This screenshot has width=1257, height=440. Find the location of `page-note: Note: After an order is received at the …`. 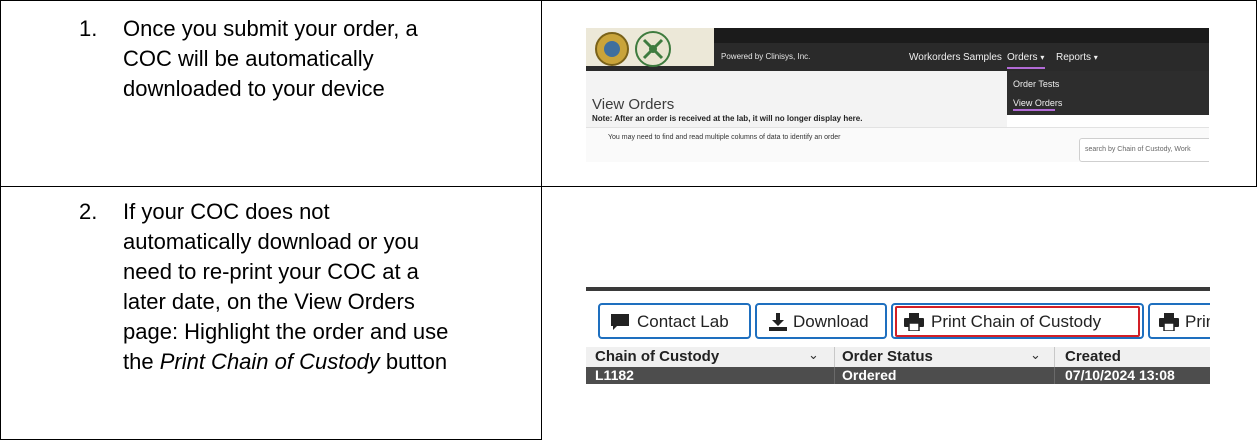

page-note: Note: After an order is received at the … is located at coordinates (727, 118).